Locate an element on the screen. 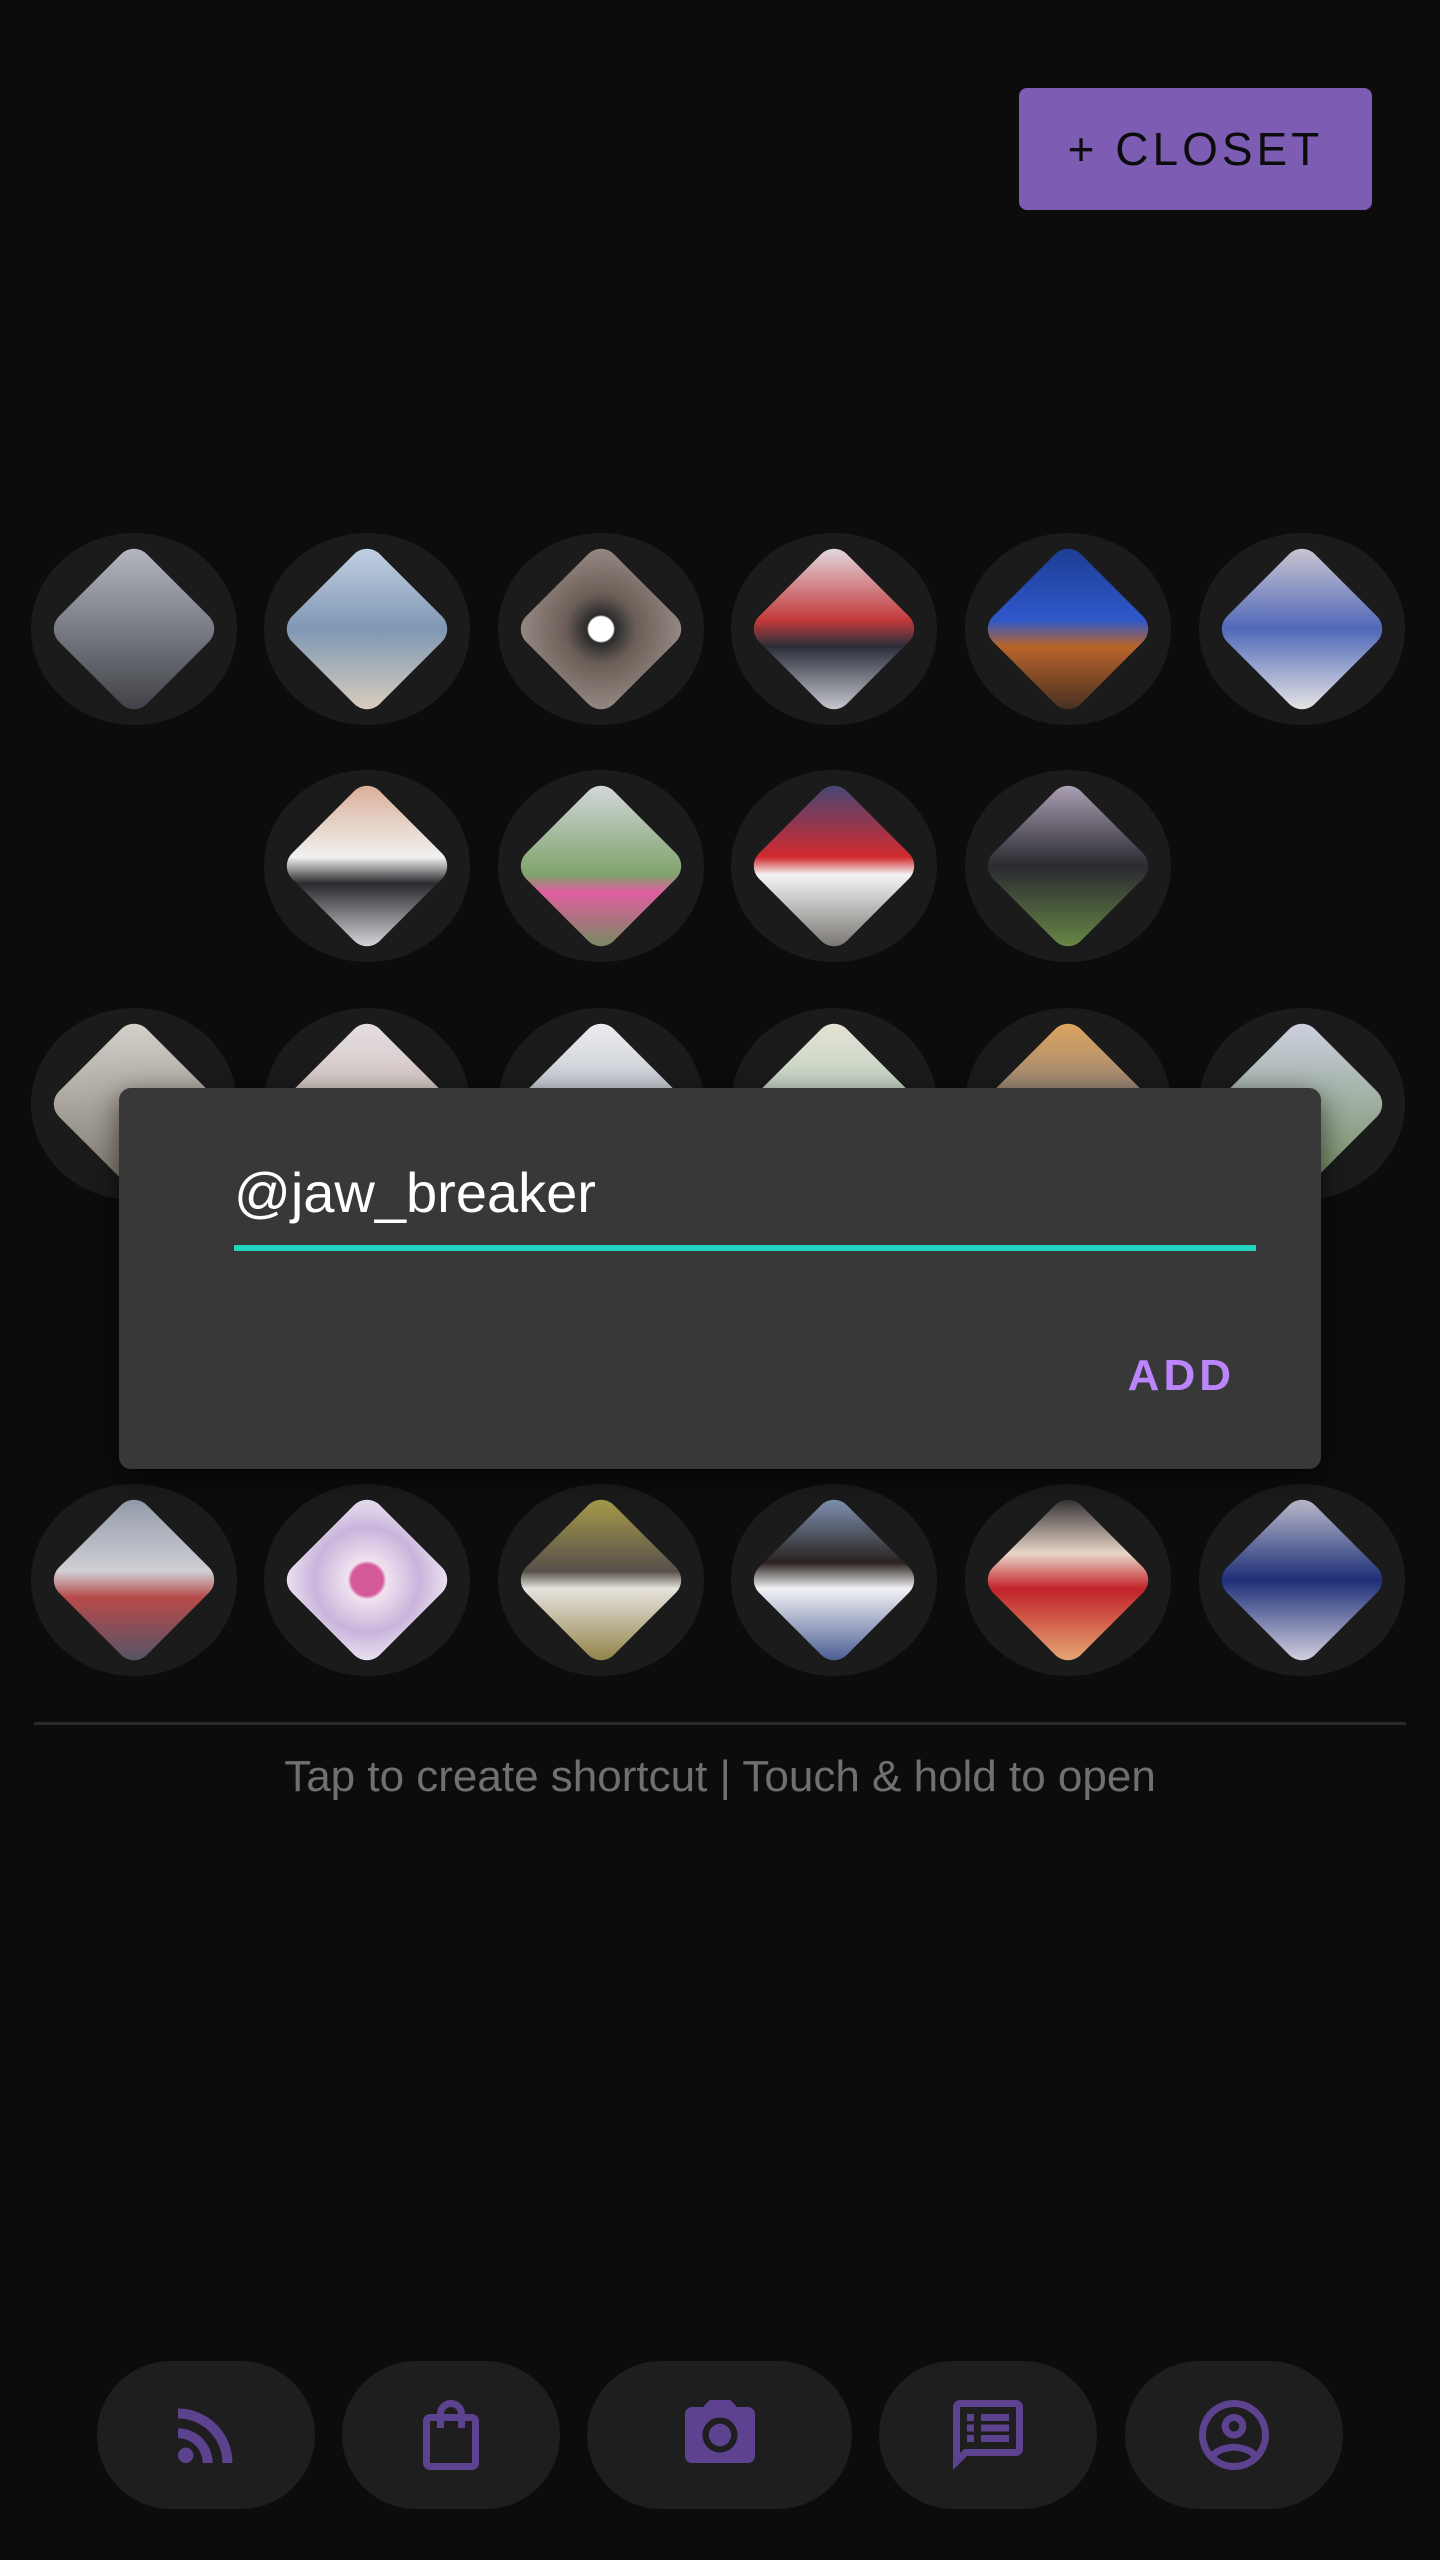 The width and height of the screenshot is (1440, 2560). nav-shop-button is located at coordinates (451, 2435).